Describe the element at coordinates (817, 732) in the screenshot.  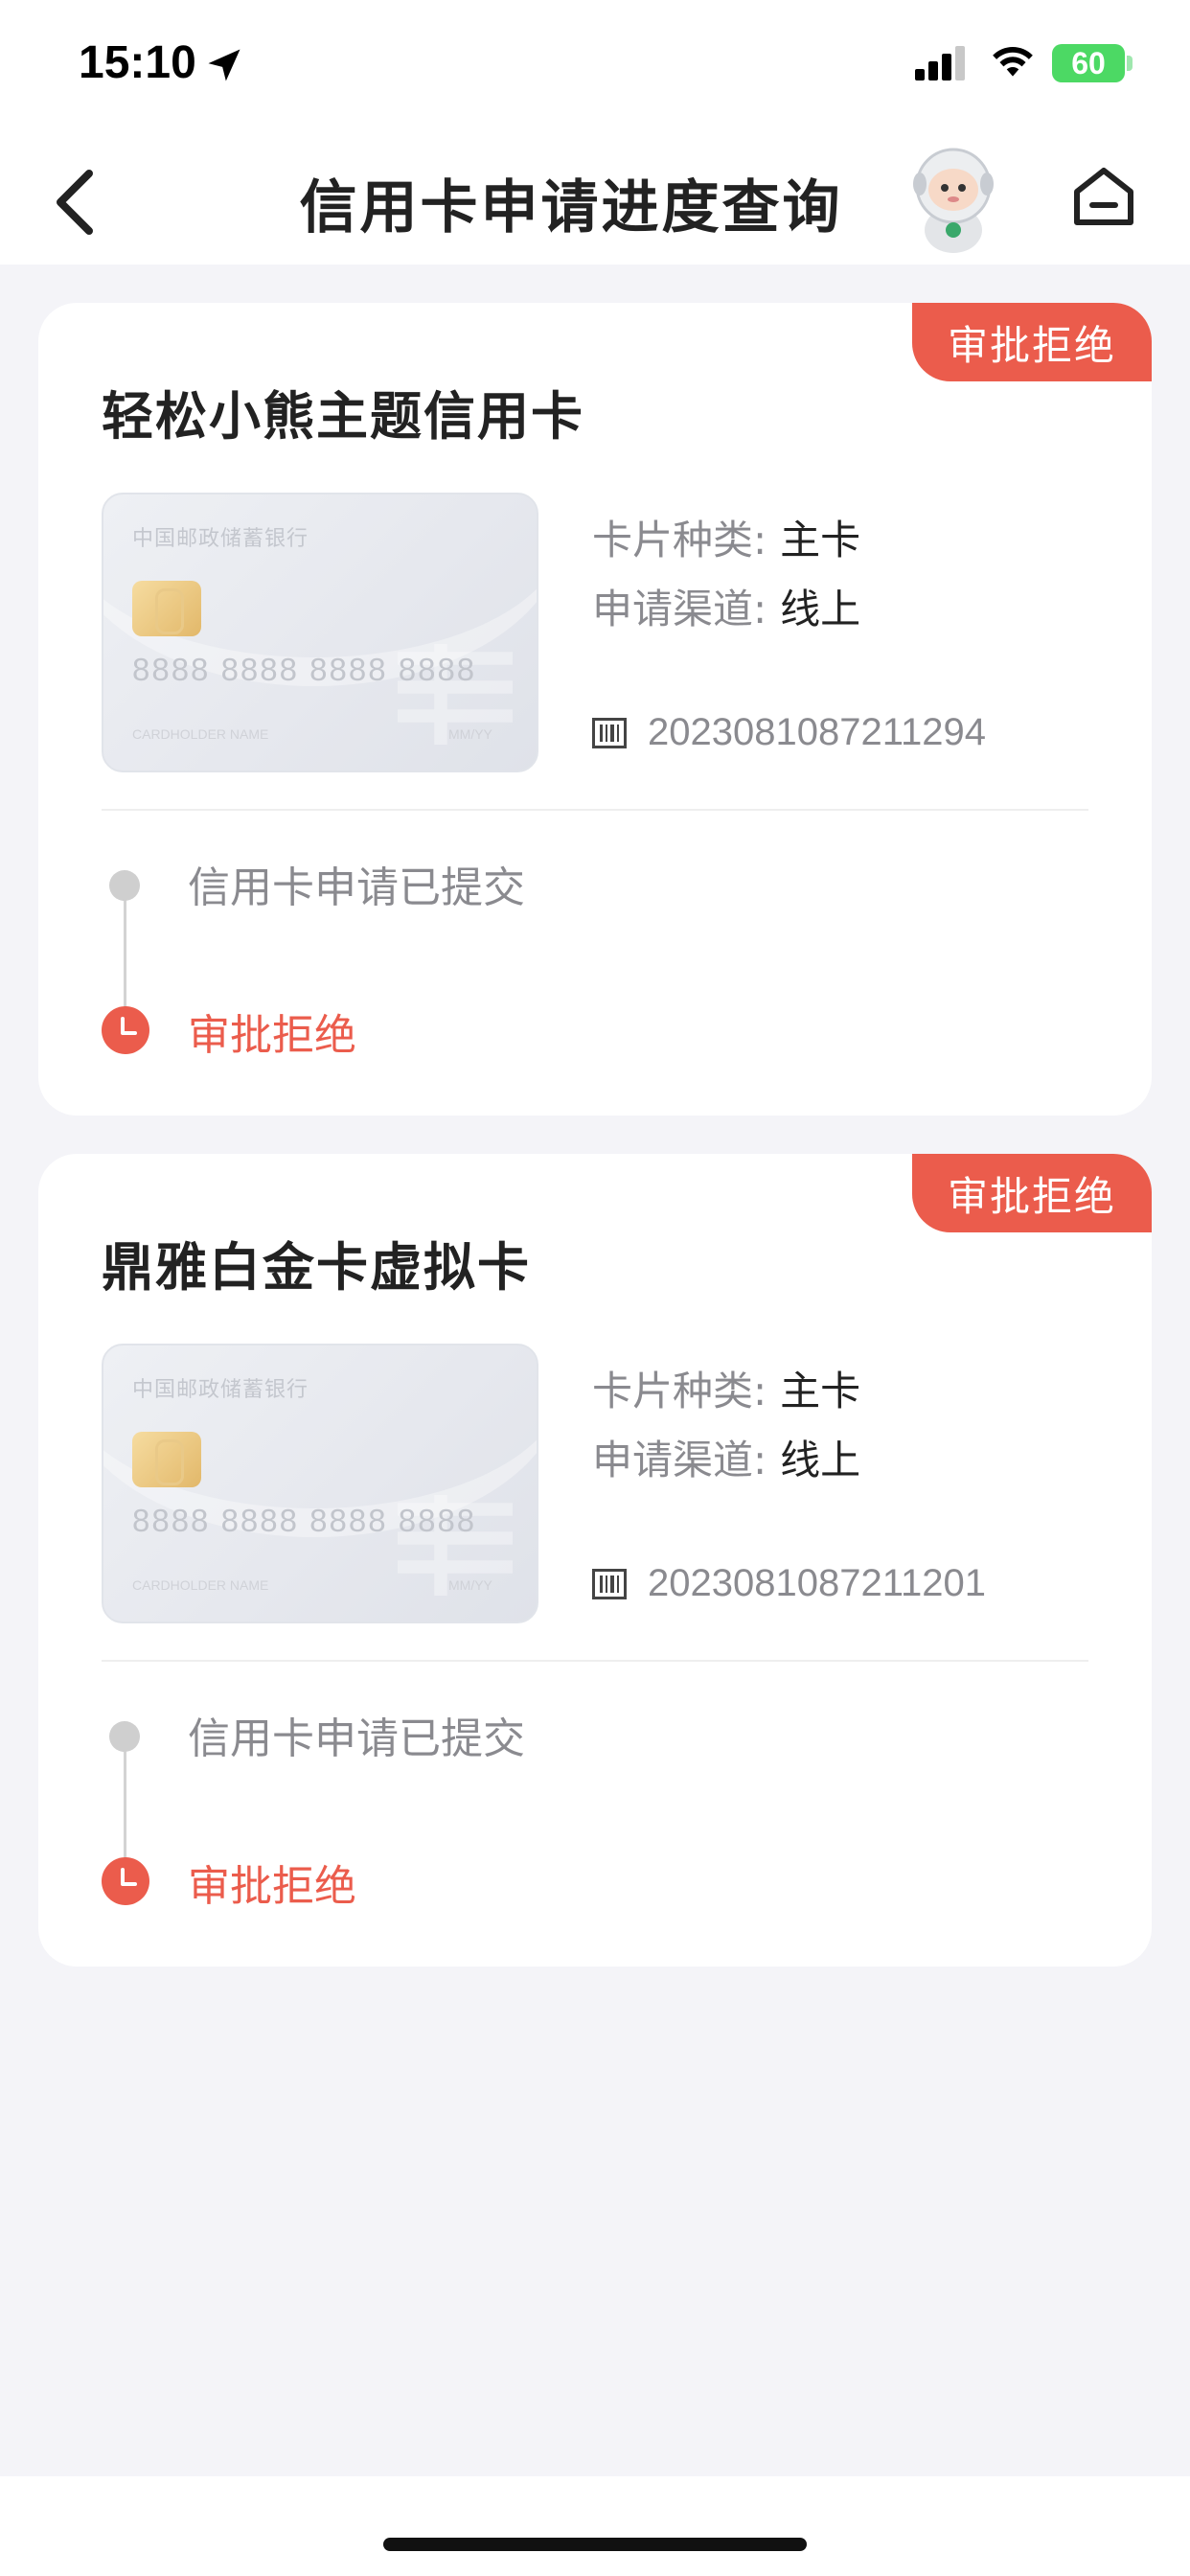
I see `application-number: 2023081087211294` at that location.